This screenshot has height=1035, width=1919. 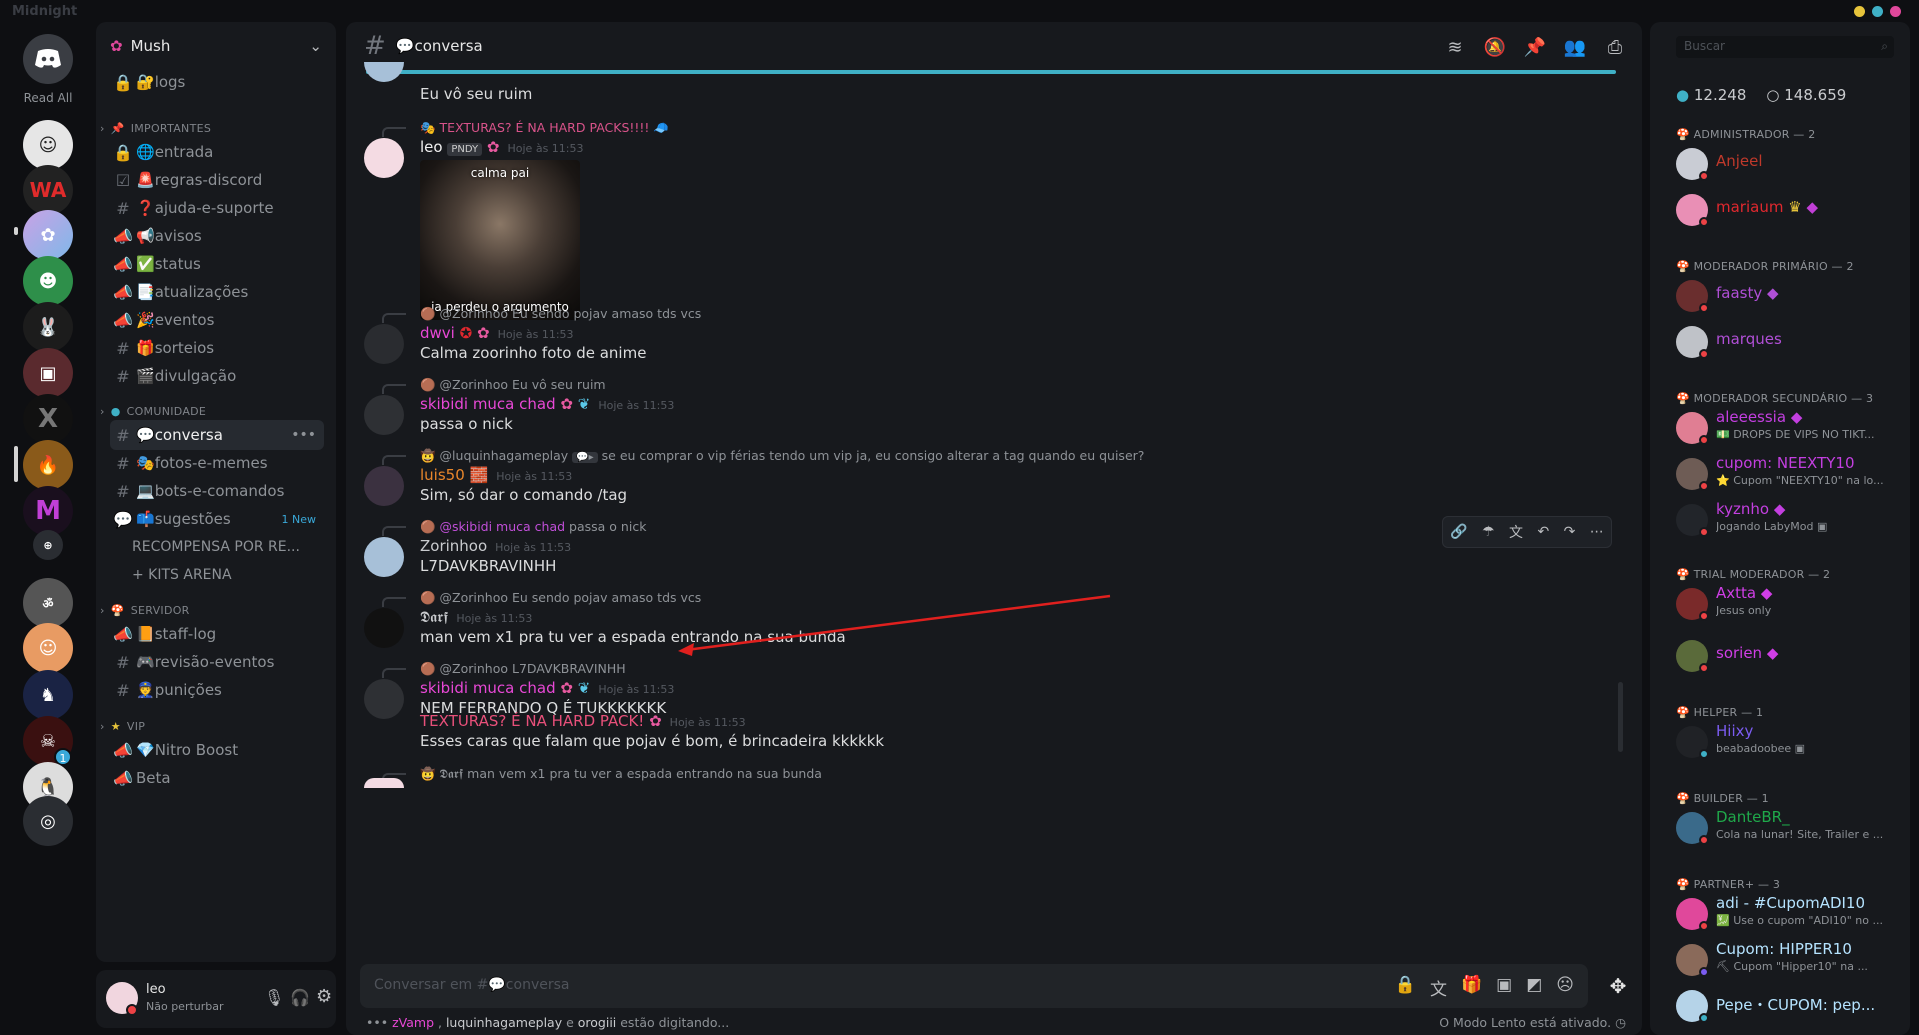 I want to click on channel-regras-discord: ☑ 🚨 regras-discord, so click(x=217, y=180).